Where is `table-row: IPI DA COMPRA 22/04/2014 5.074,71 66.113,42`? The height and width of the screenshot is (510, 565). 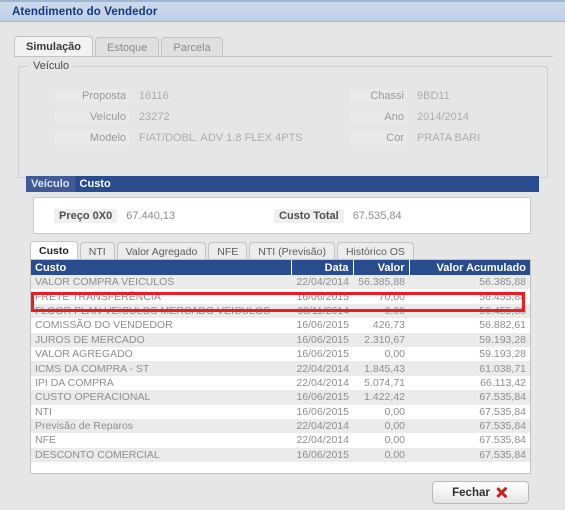
table-row: IPI DA COMPRA 22/04/2014 5.074,71 66.113,42 is located at coordinates (280, 383).